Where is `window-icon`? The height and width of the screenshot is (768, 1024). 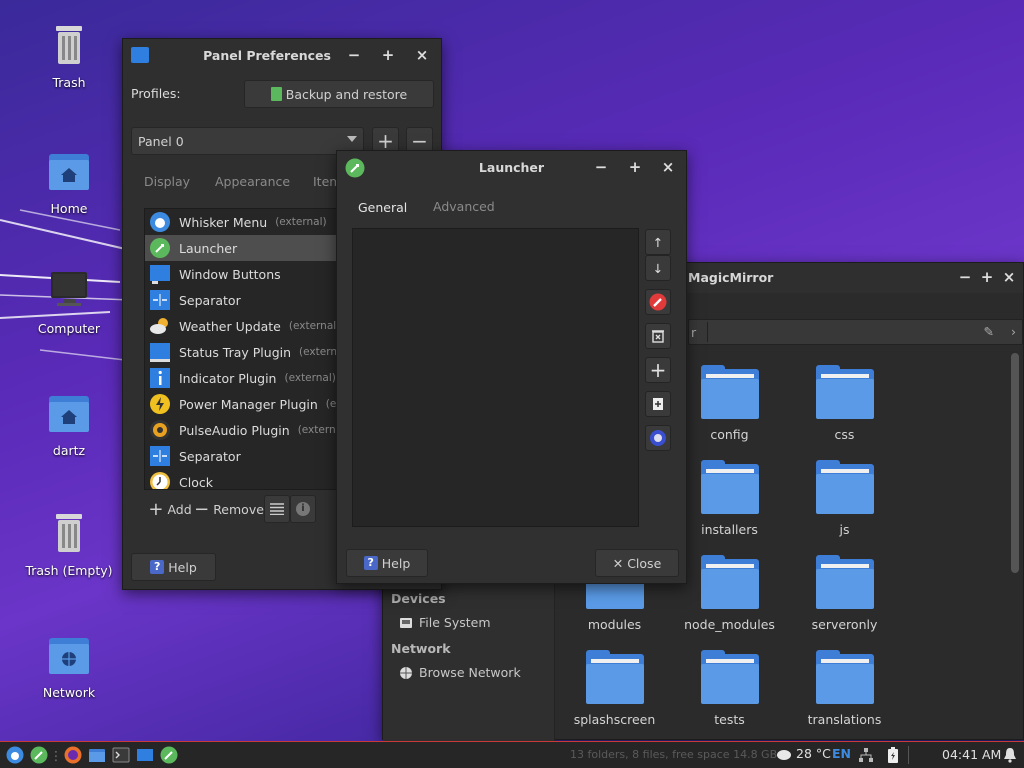 window-icon is located at coordinates (145, 755).